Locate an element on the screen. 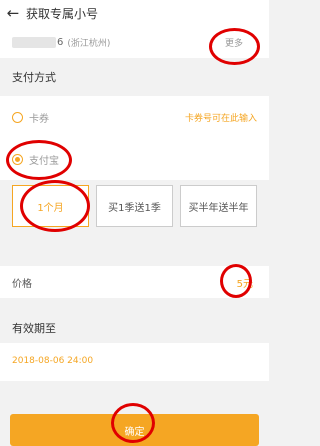 This screenshot has width=320, height=446. duration-option-quarter: 买1季送1季 is located at coordinates (134, 206).